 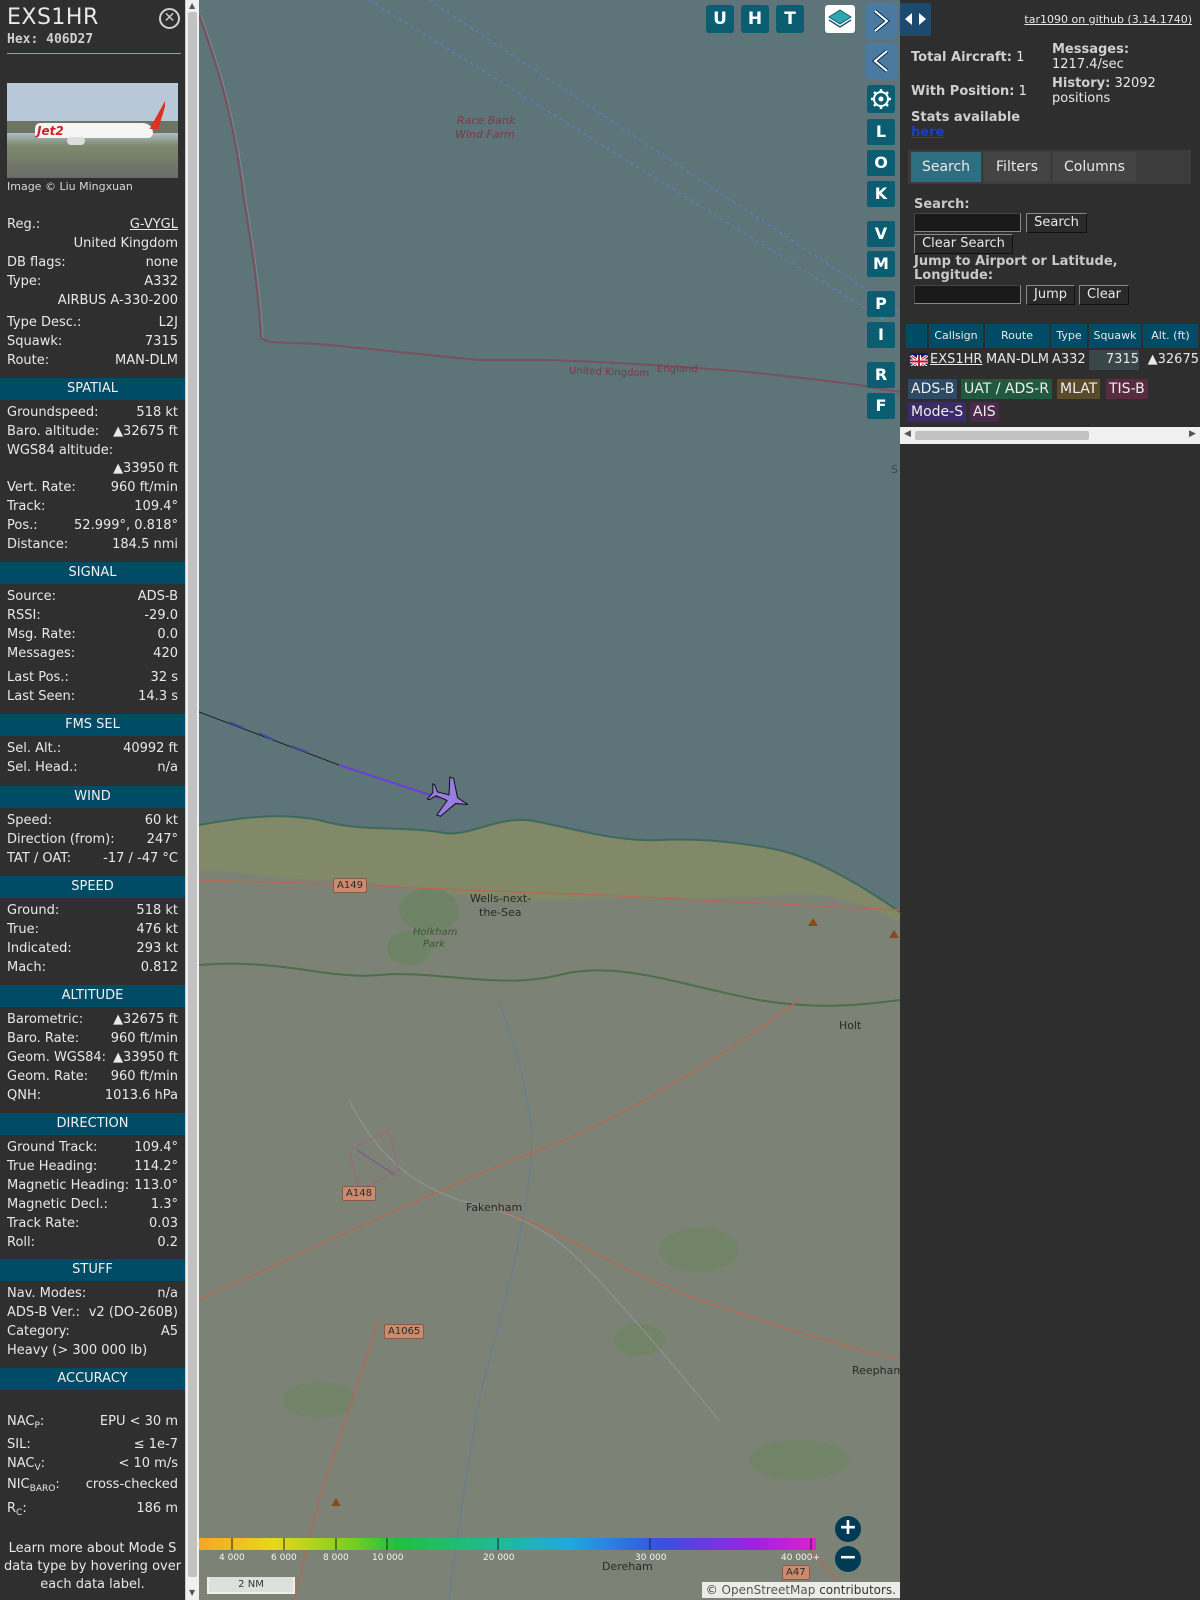 I want to click on field-value: ▲32675 ft, so click(x=145, y=1019).